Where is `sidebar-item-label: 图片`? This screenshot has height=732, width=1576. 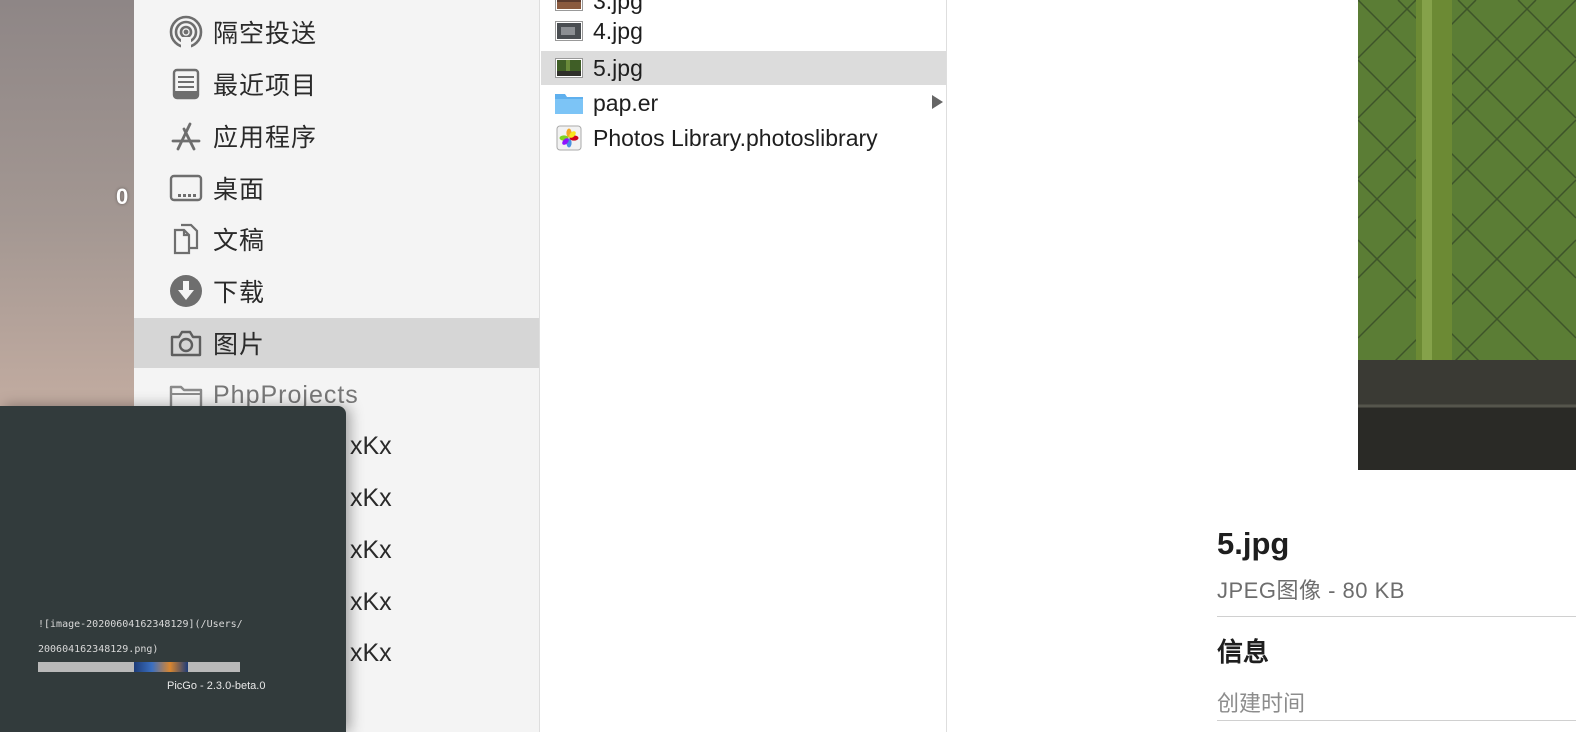
sidebar-item-label: 图片 is located at coordinates (239, 345).